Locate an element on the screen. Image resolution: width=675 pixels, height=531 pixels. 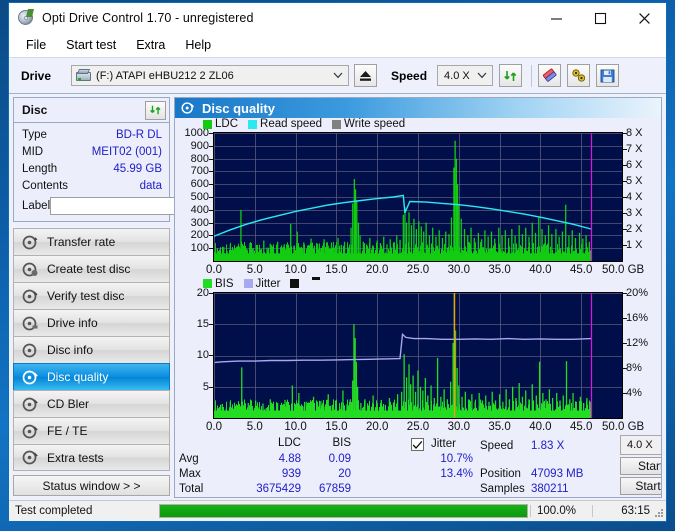
disc-label-row: Label is located at coordinates (137, 206).